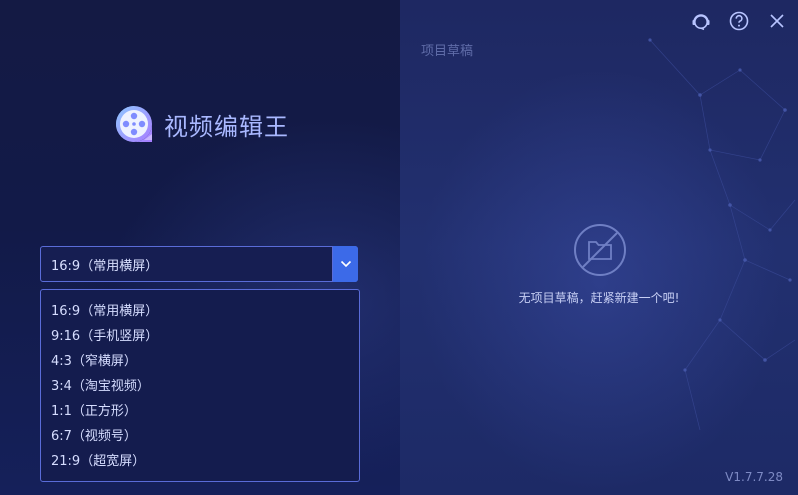 Image resolution: width=798 pixels, height=495 pixels. Describe the element at coordinates (226, 126) in the screenshot. I see `app-title: 视频编辑王` at that location.